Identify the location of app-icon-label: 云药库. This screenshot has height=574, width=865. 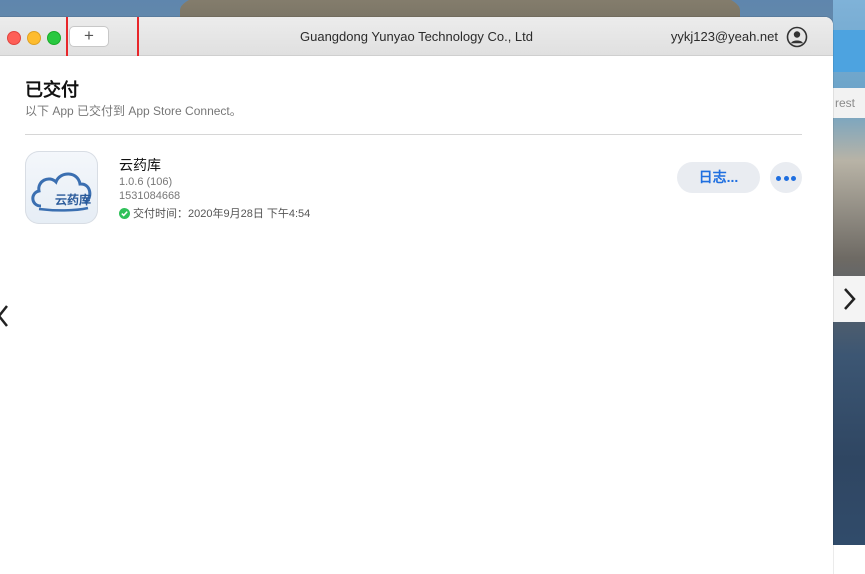
(73, 200).